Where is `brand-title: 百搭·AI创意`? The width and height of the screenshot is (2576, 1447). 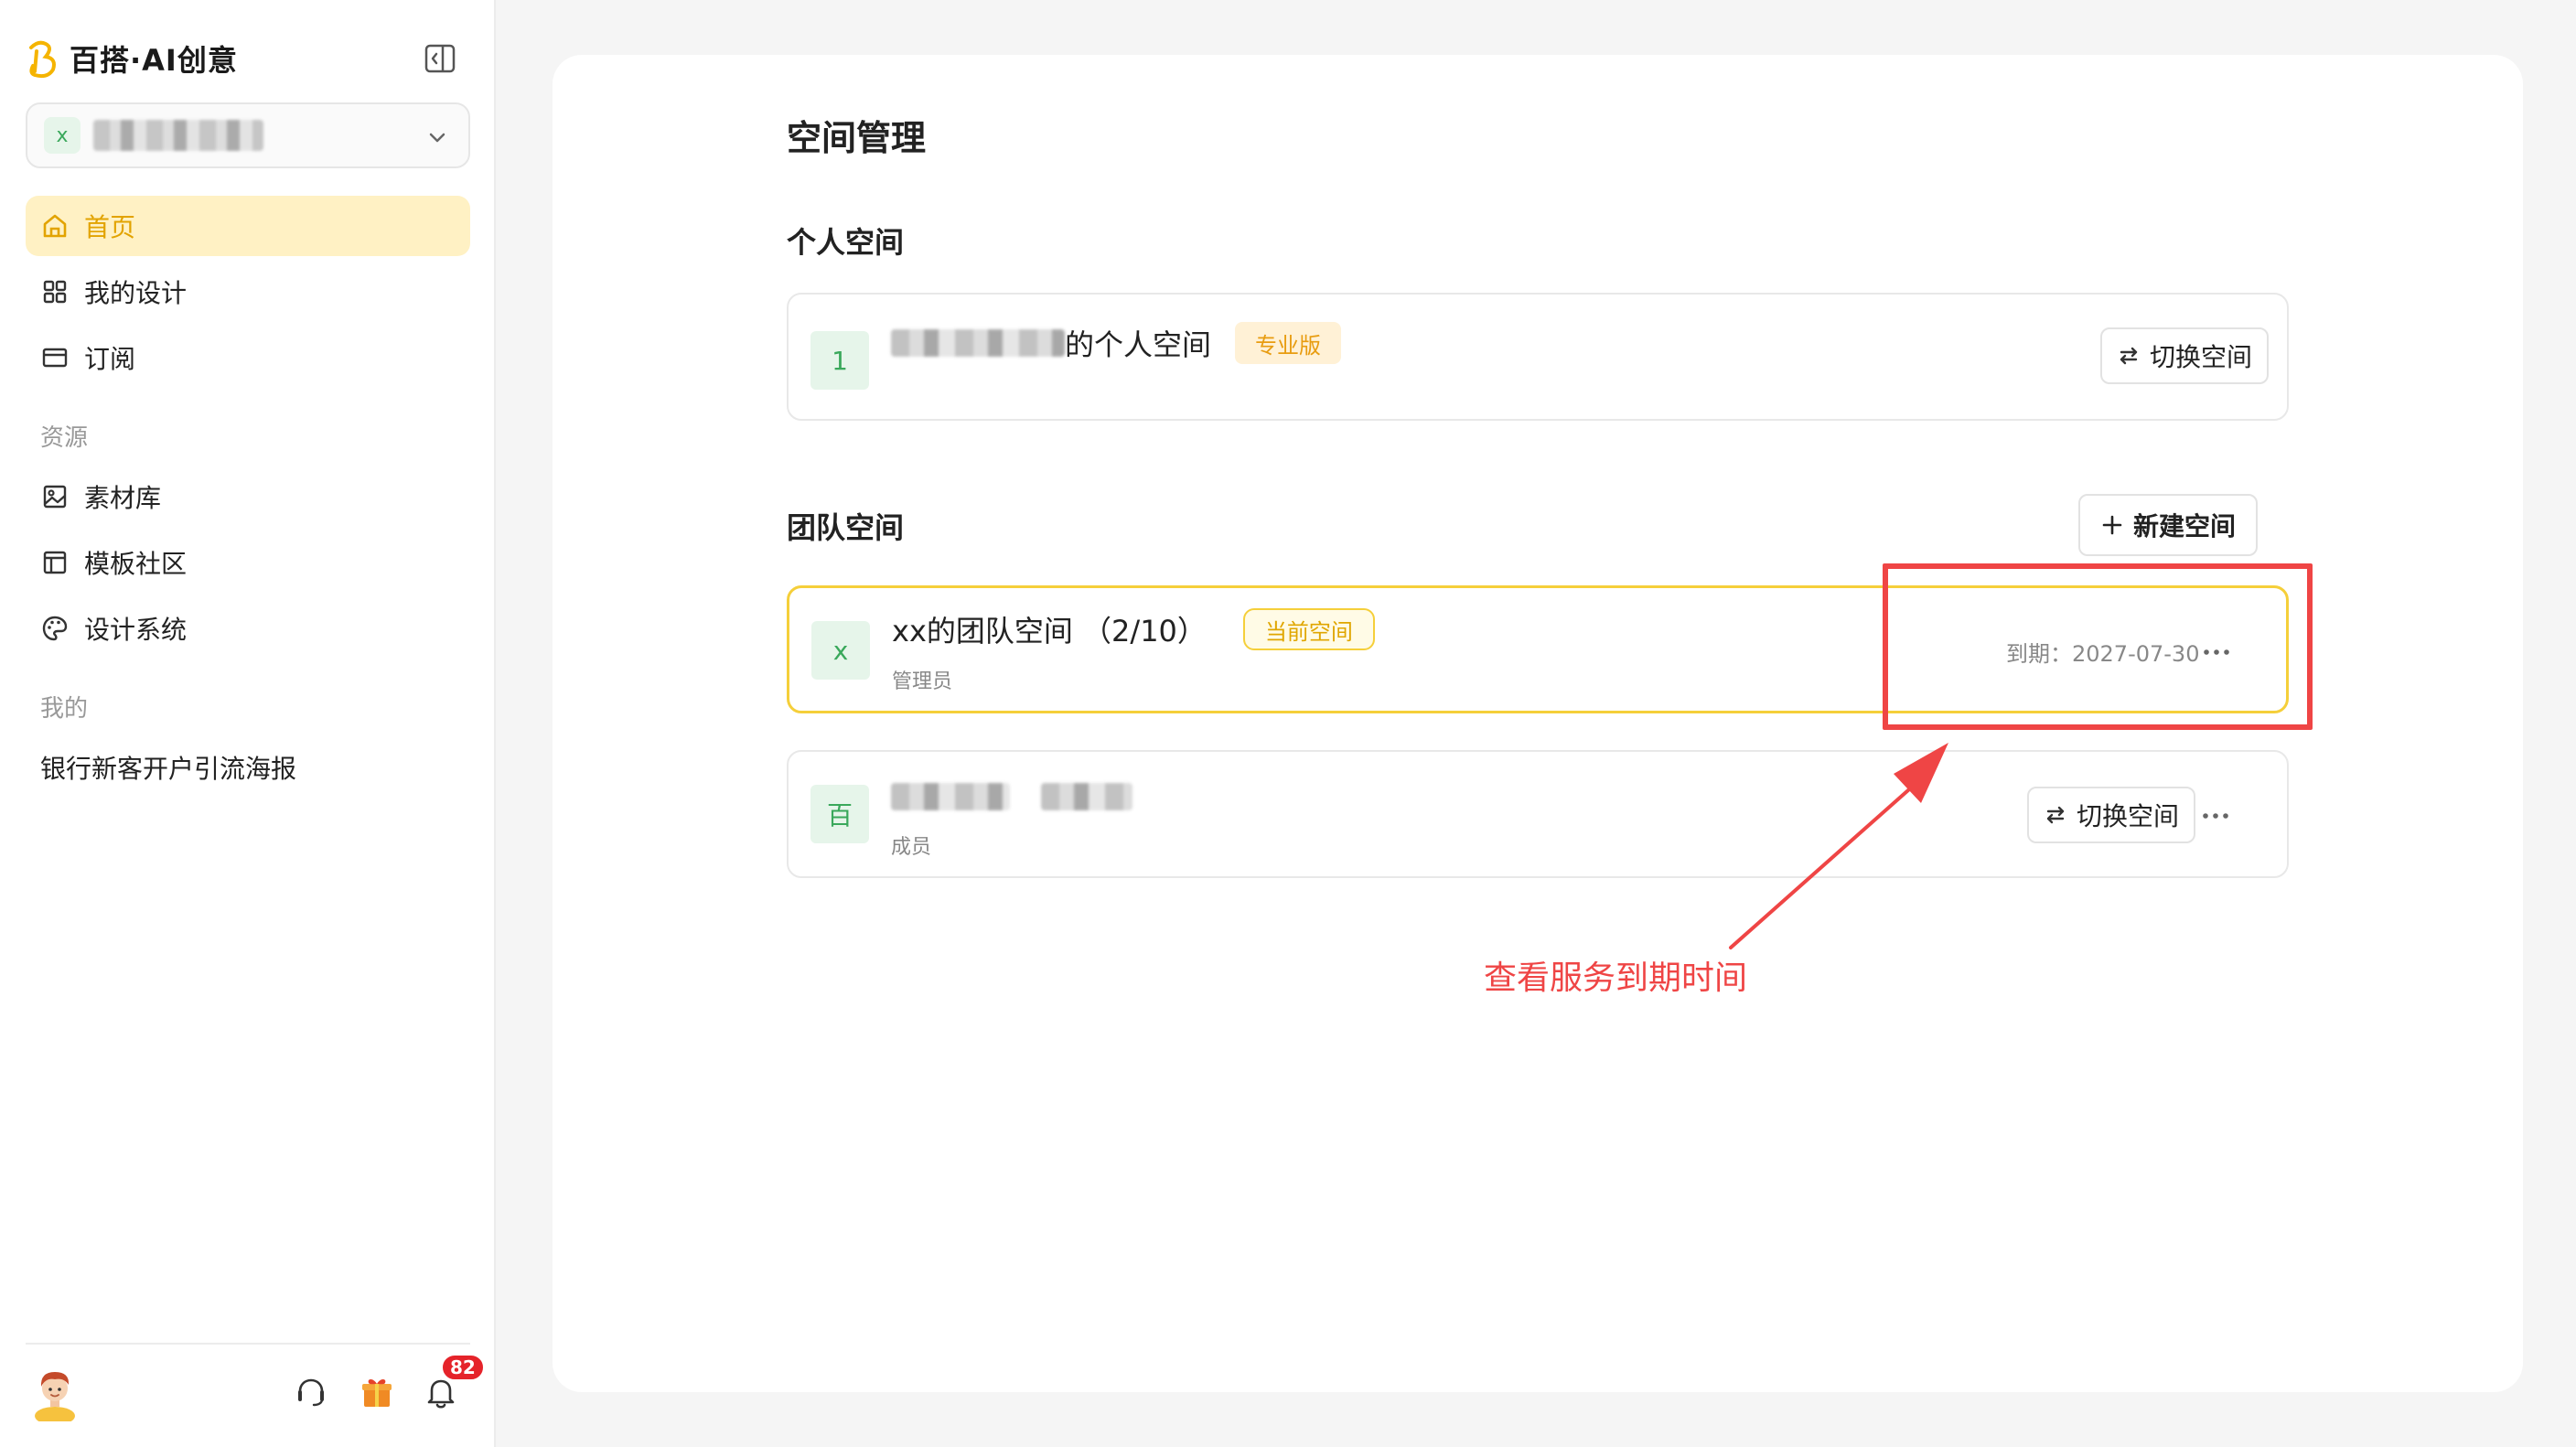 brand-title: 百搭·AI创意 is located at coordinates (154, 61).